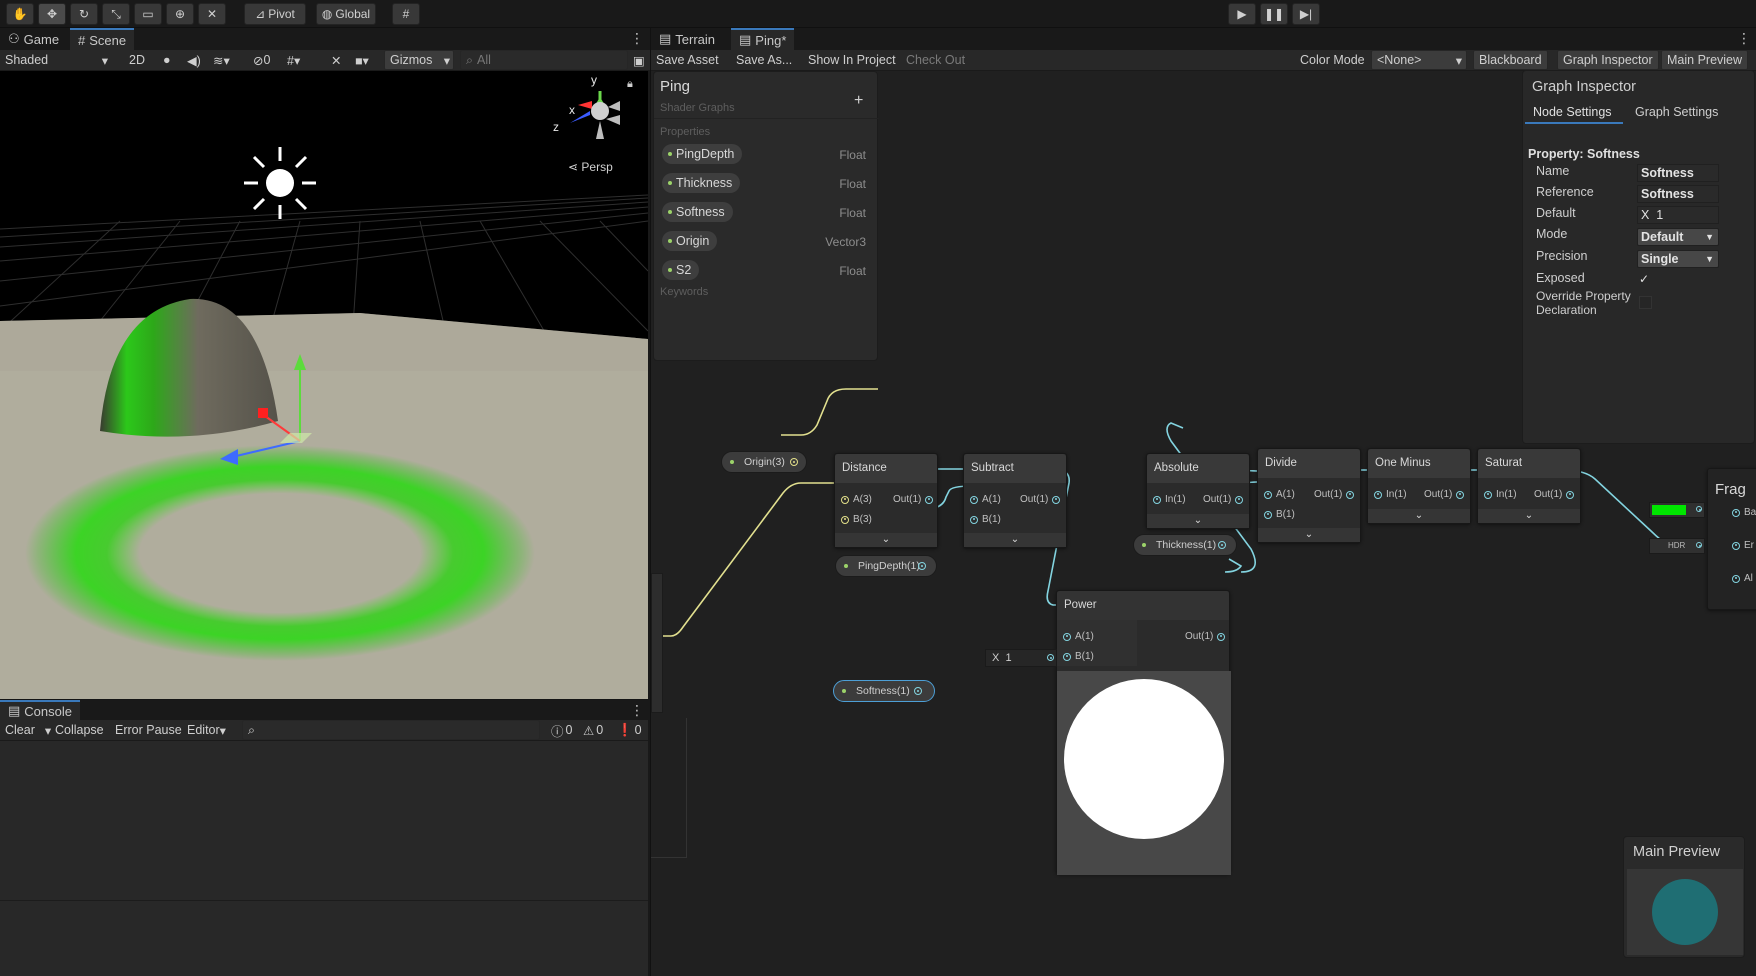  Describe the element at coordinates (657, 643) in the screenshot. I see `offscreen-node` at that location.